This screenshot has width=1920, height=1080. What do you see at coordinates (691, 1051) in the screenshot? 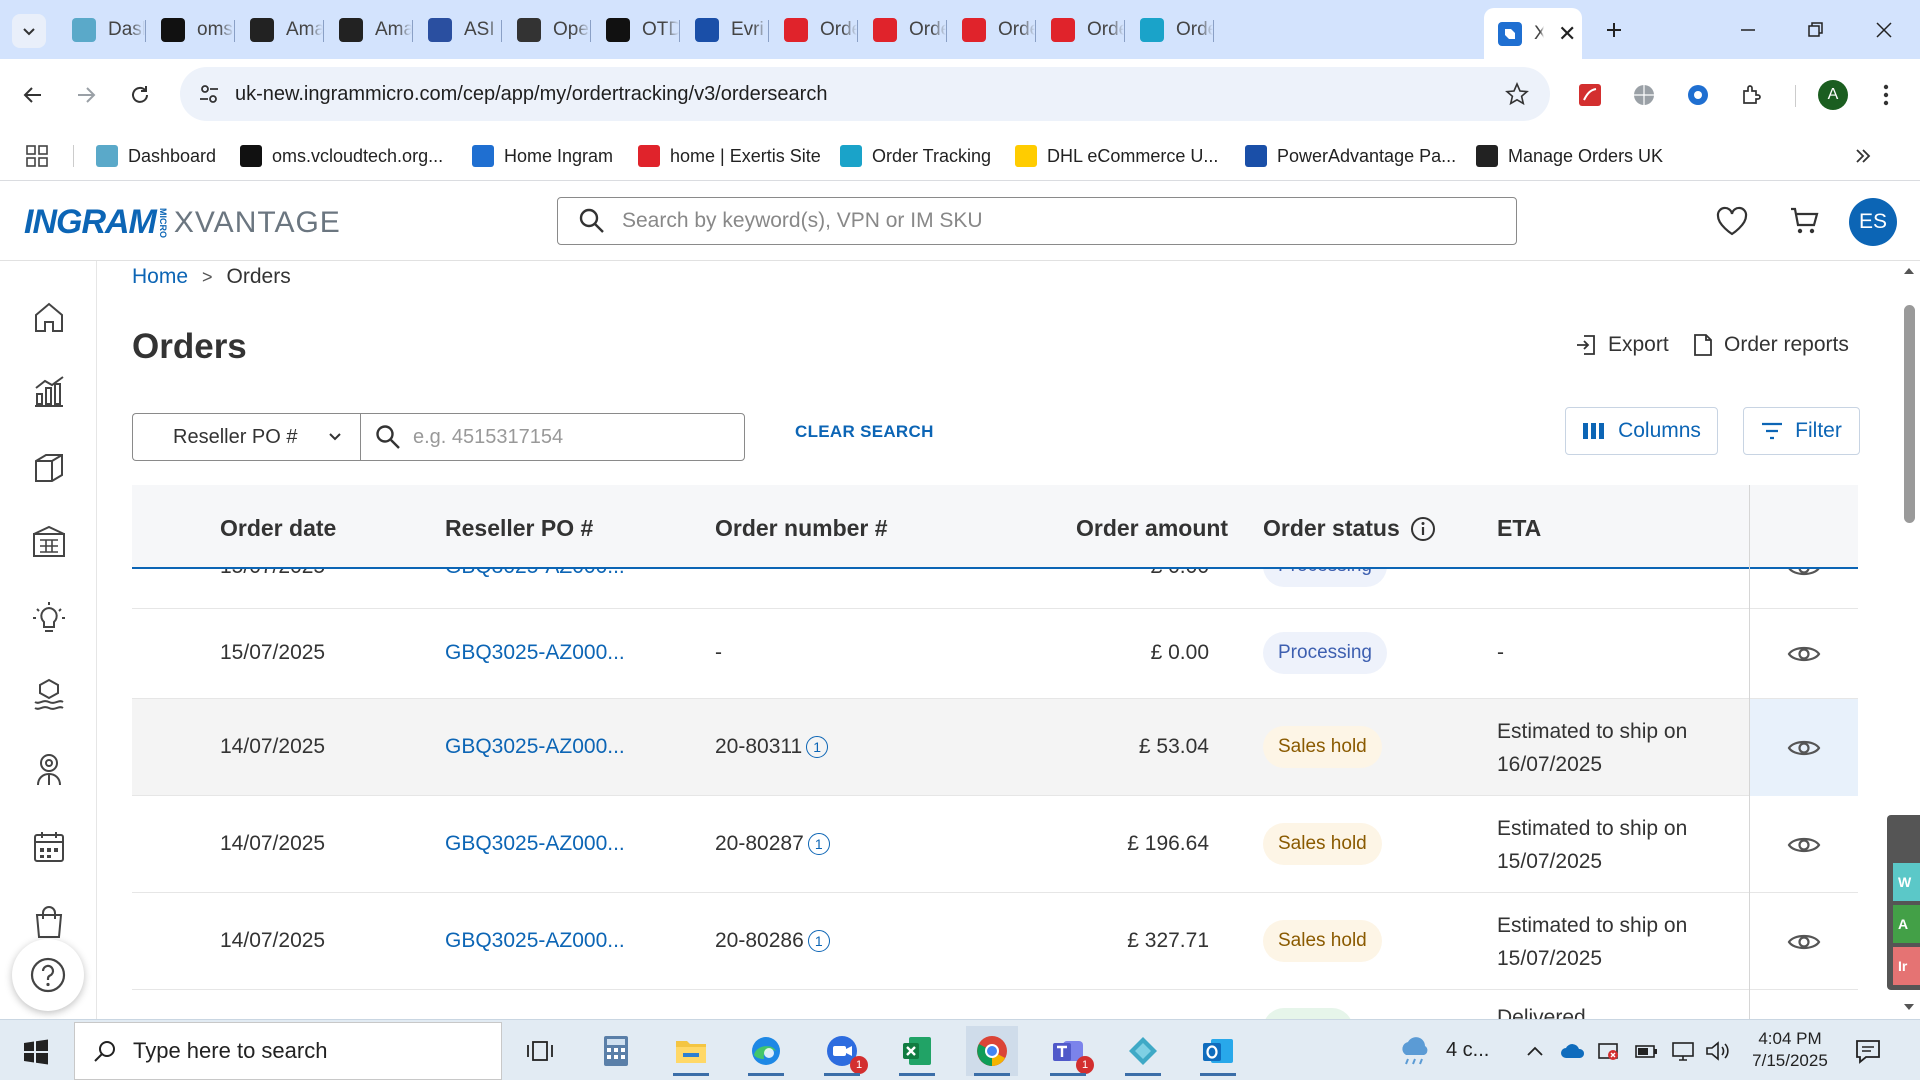
I see `file-explorer-icon` at bounding box center [691, 1051].